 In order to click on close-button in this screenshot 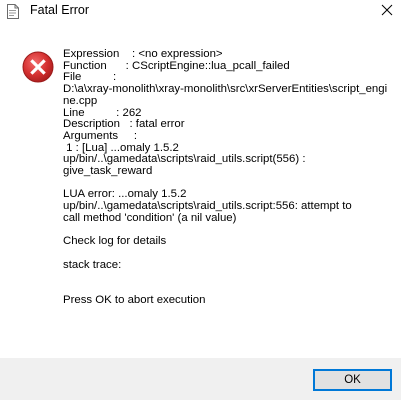, I will do `click(386, 12)`.